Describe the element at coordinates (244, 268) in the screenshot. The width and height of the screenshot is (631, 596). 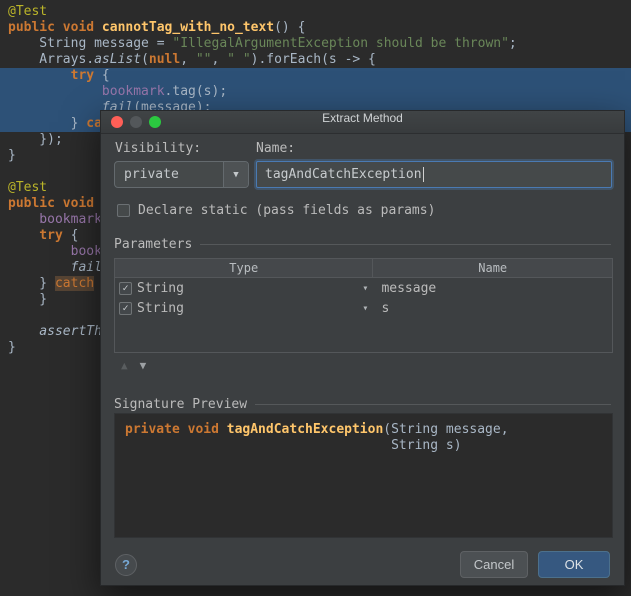
I see `type-column-header: Type` at that location.